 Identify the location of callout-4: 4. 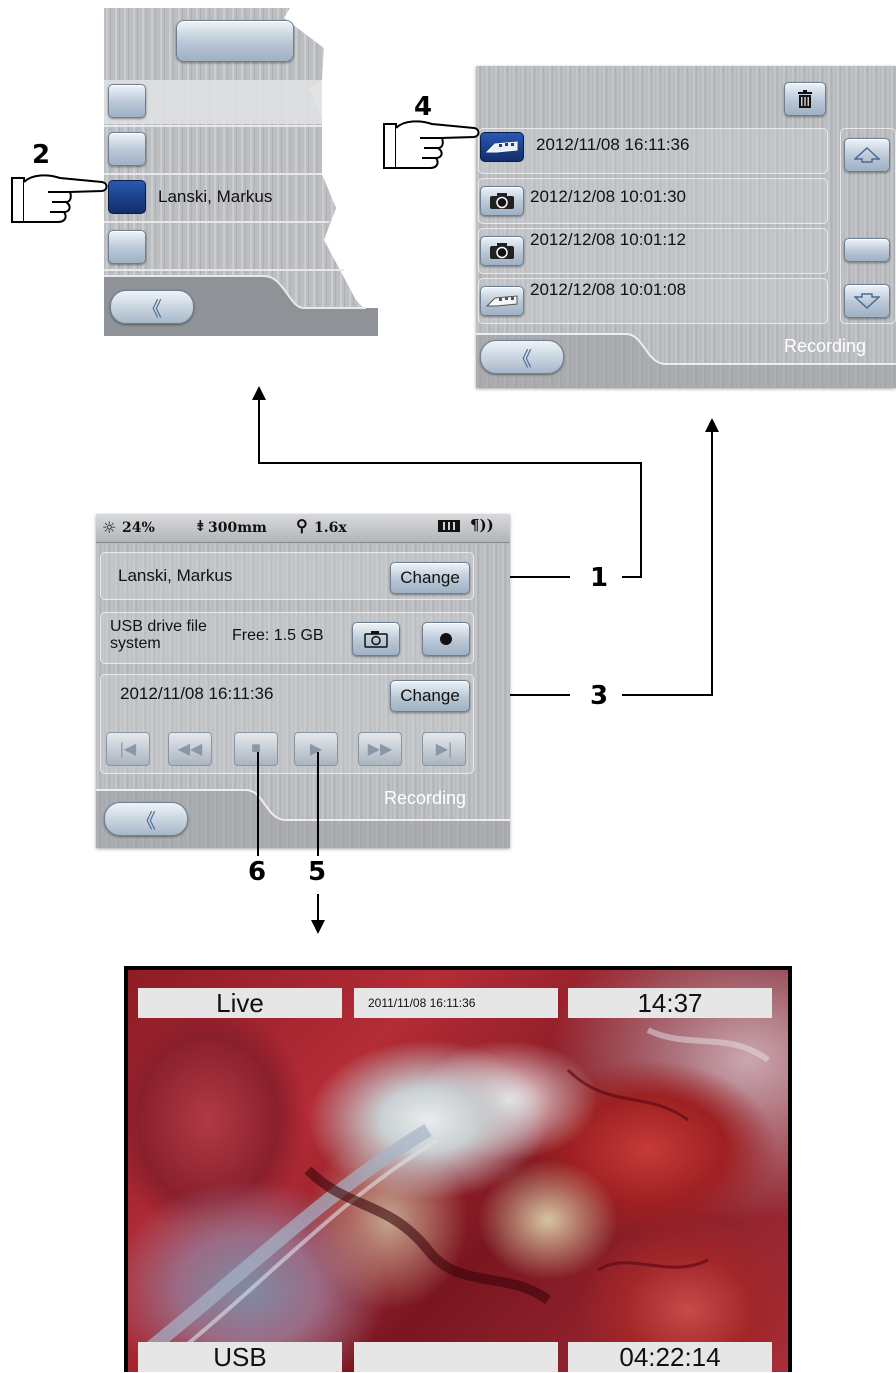
(423, 107).